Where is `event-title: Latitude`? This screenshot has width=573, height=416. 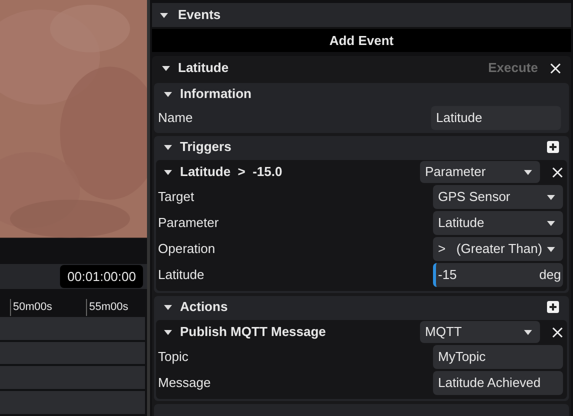 event-title: Latitude is located at coordinates (204, 68).